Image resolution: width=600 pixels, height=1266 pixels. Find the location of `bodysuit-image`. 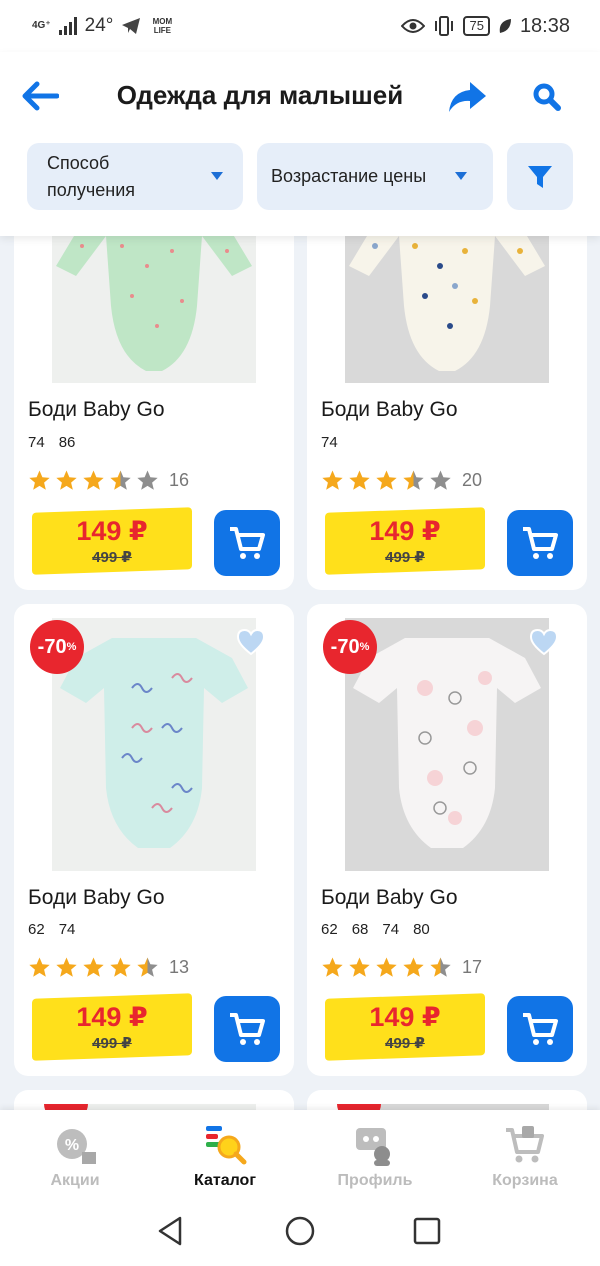

bodysuit-image is located at coordinates (154, 303).